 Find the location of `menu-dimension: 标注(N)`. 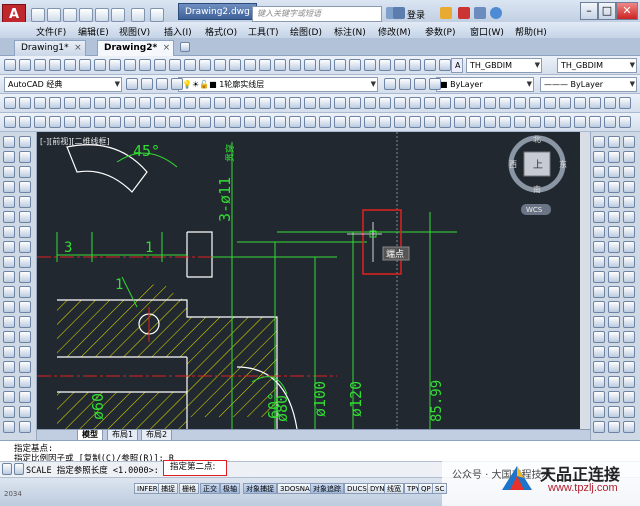

menu-dimension: 标注(N) is located at coordinates (350, 31).